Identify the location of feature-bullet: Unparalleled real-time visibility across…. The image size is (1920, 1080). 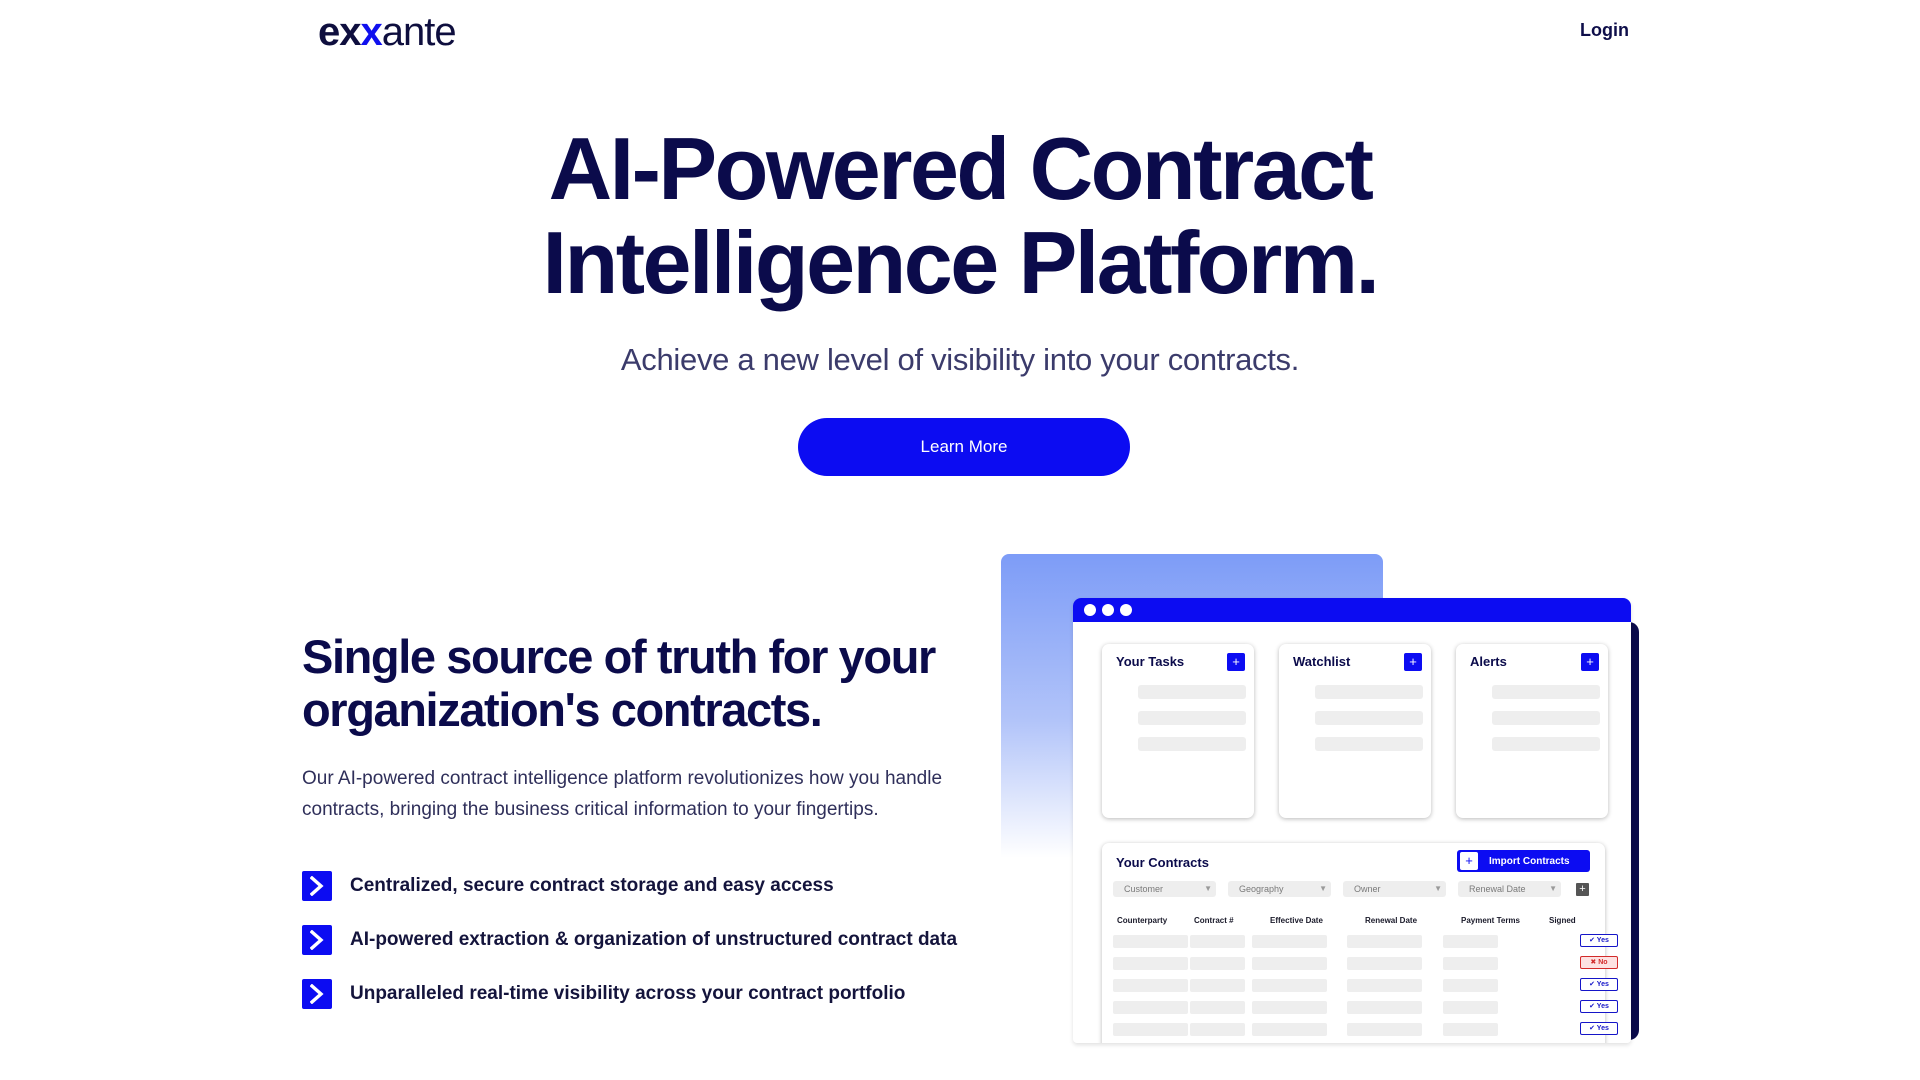
(629, 1006).